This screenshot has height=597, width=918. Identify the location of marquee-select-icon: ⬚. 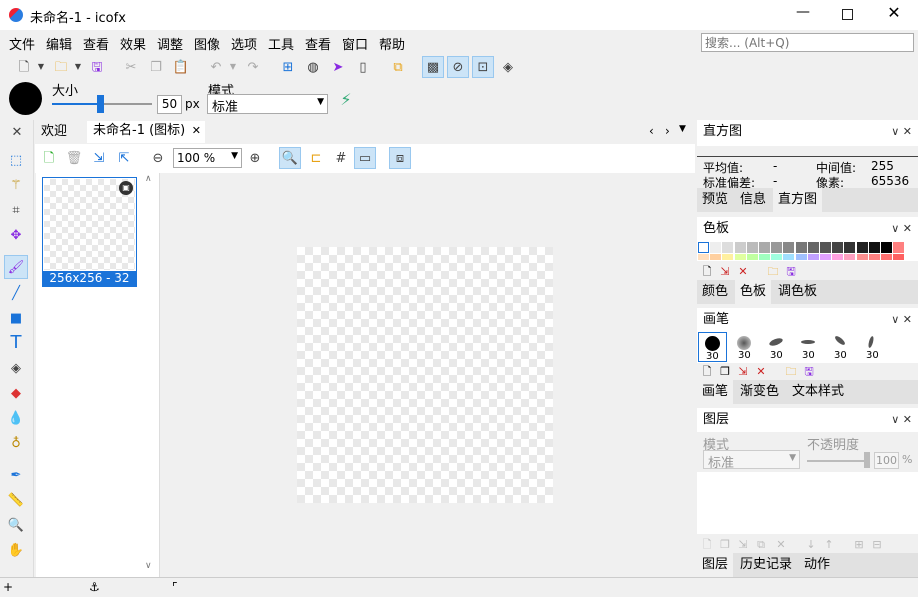
(16, 160).